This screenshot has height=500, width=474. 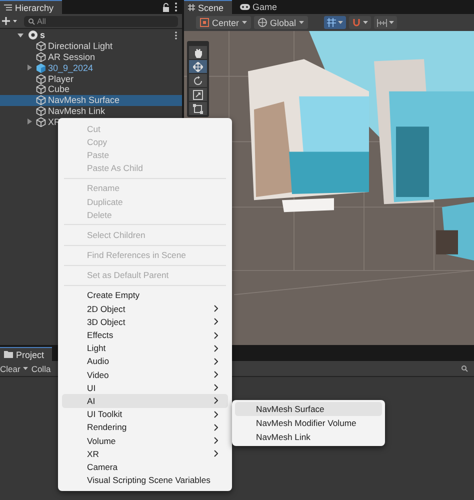 I want to click on rotate-tool-button, so click(x=198, y=80).